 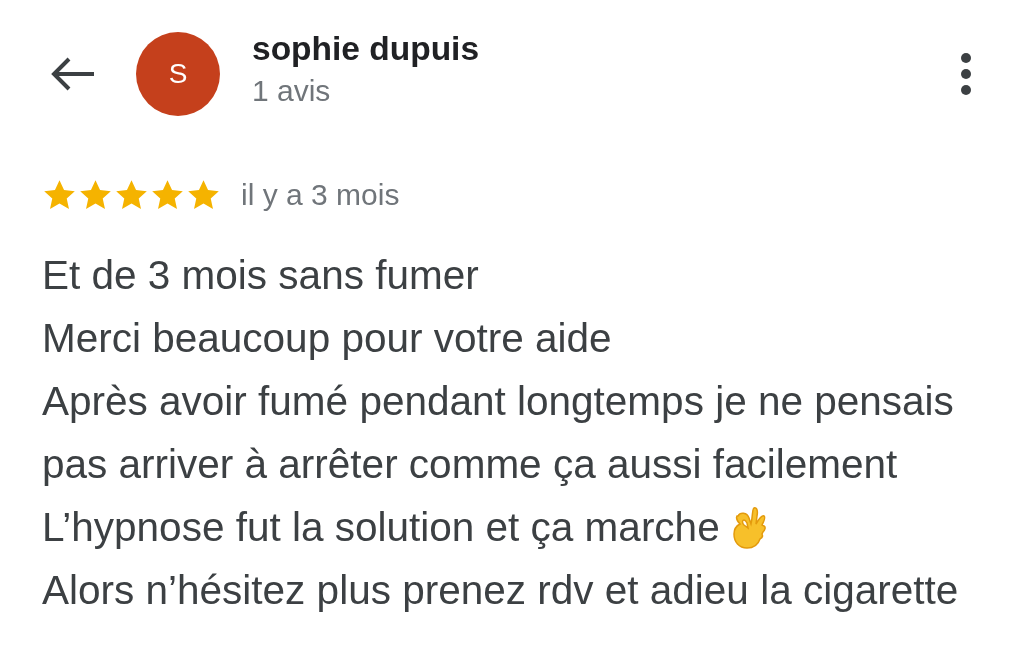 I want to click on ok-hand-icon, so click(x=749, y=527).